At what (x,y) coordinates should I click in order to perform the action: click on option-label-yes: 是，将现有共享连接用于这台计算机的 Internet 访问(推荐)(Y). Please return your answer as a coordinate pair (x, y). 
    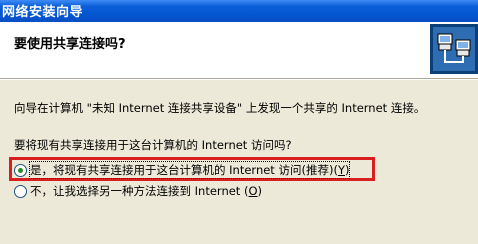
    Looking at the image, I should click on (189, 170).